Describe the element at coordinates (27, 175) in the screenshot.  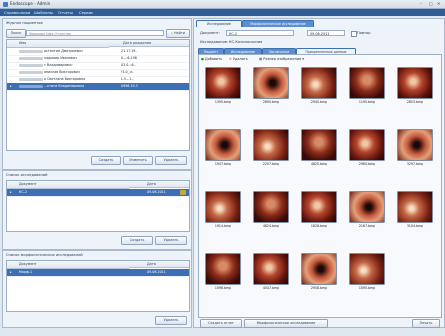
I see `studies-title: Список исследований` at that location.